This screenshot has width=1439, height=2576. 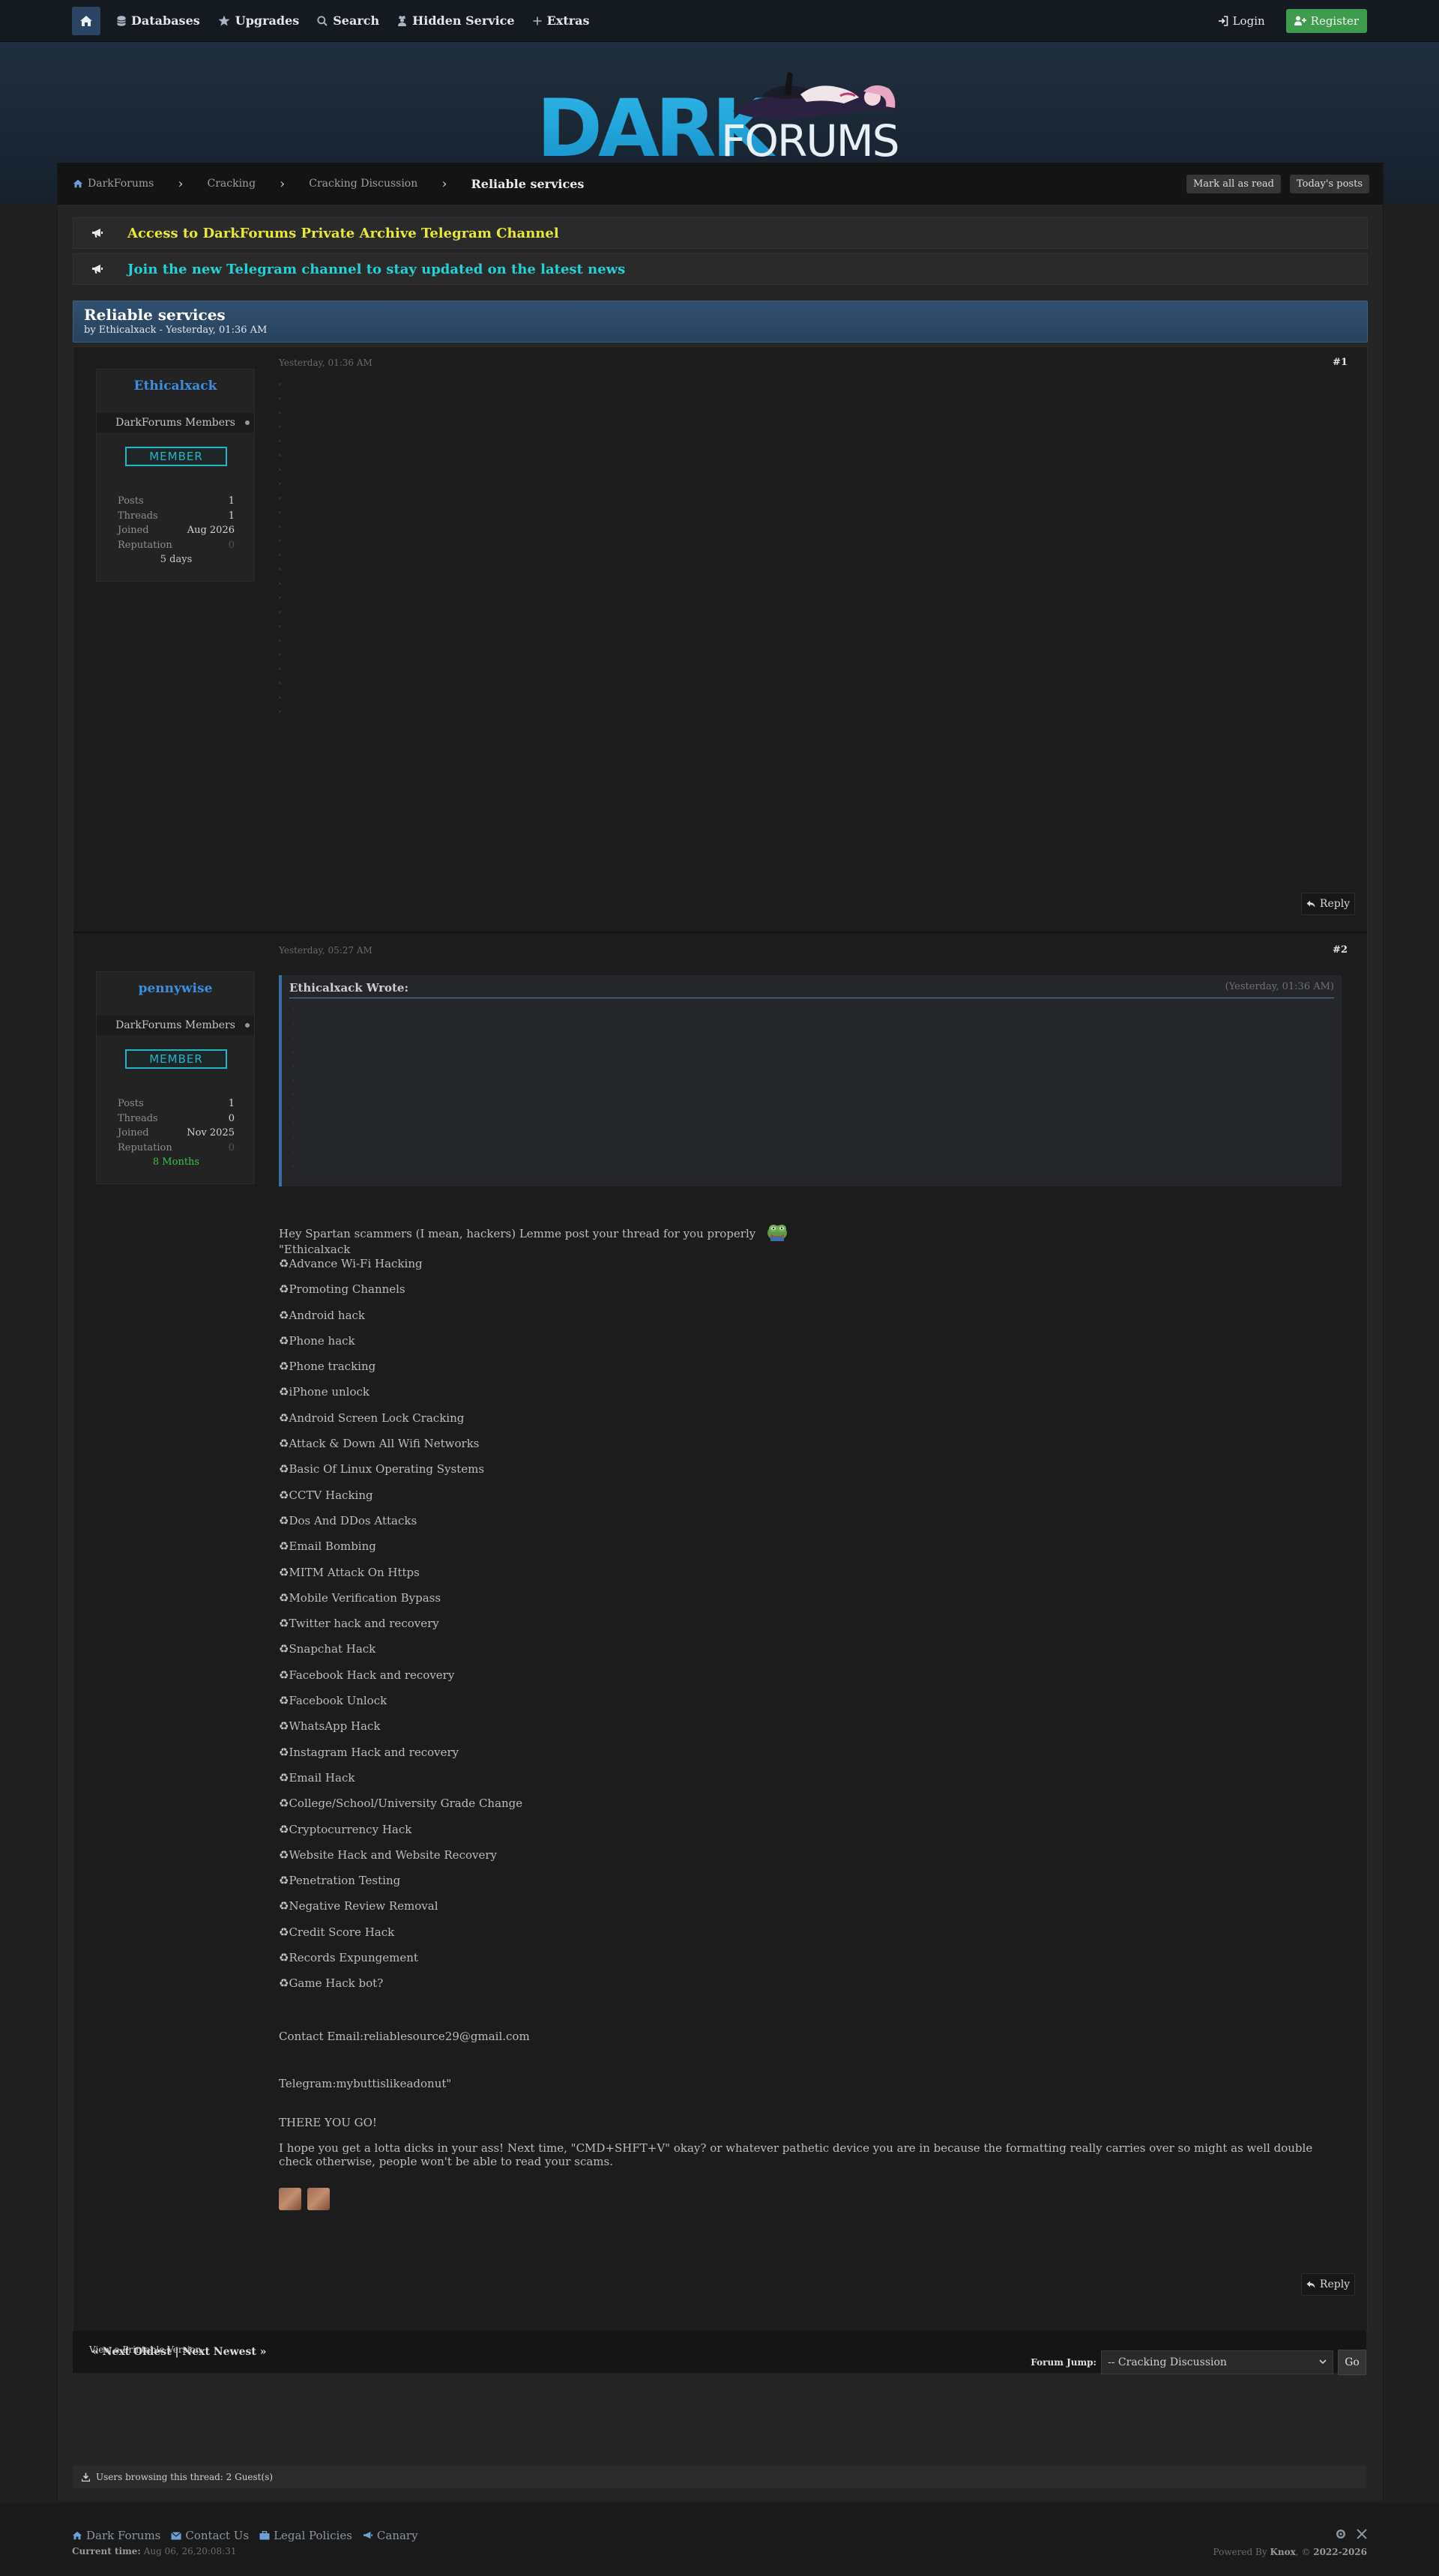 What do you see at coordinates (345, 1881) in the screenshot?
I see `service-list-text: Penetration Testing` at bounding box center [345, 1881].